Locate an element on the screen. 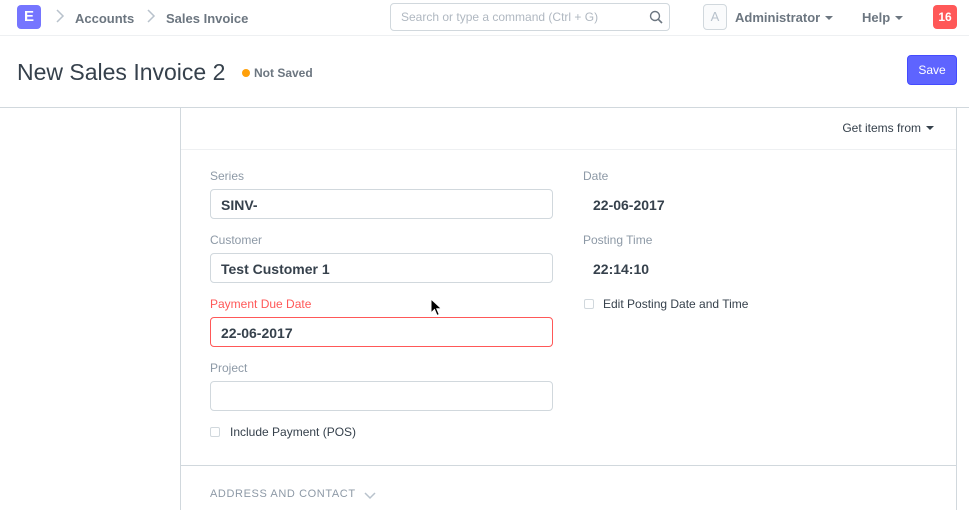 This screenshot has height=510, width=969. include-payment-label: Include Payment (POS) is located at coordinates (293, 432).